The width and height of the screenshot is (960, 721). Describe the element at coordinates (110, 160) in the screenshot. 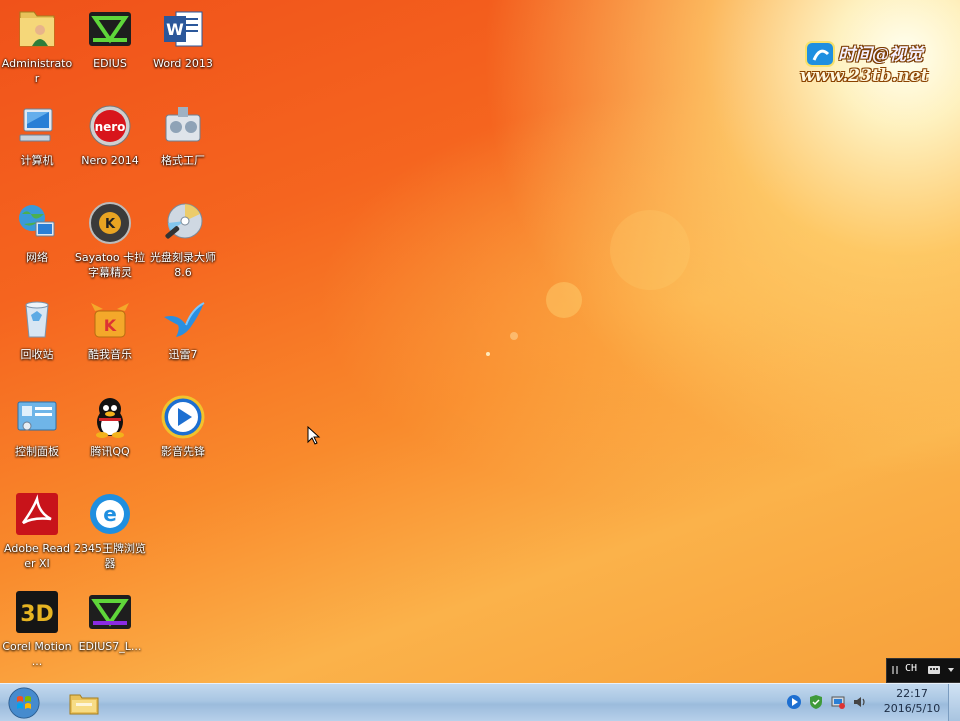

I see `desktop-icon-label: Nero 2014` at that location.